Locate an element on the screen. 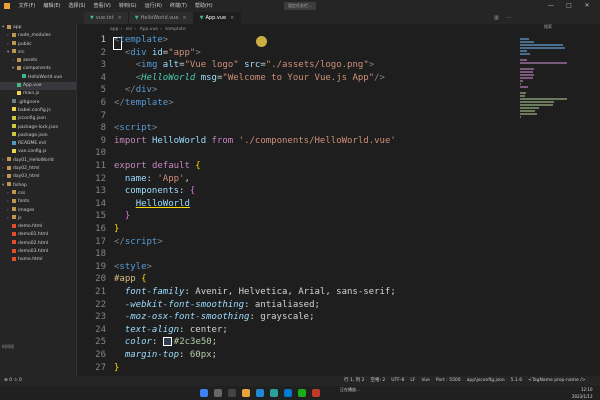 The image size is (600, 400). line-number: 20 is located at coordinates (100, 279).